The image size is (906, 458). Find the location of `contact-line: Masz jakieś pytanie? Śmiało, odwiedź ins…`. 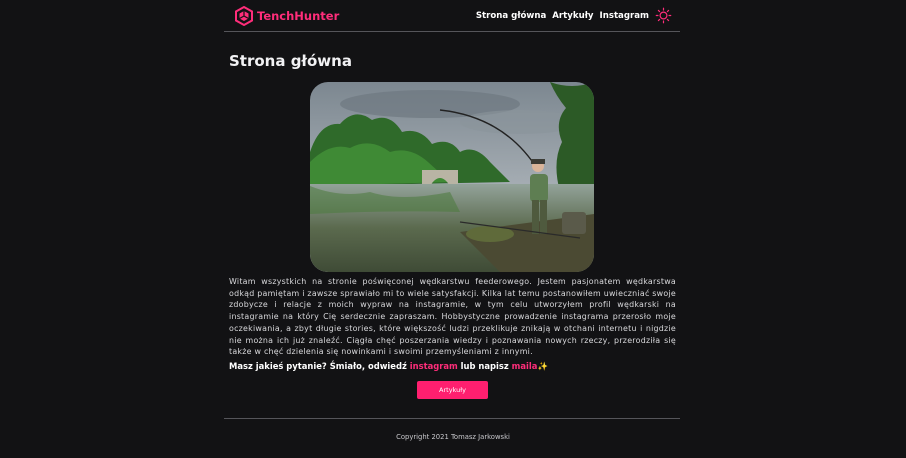

contact-line: Masz jakieś pytanie? Śmiało, odwiedź ins… is located at coordinates (388, 366).